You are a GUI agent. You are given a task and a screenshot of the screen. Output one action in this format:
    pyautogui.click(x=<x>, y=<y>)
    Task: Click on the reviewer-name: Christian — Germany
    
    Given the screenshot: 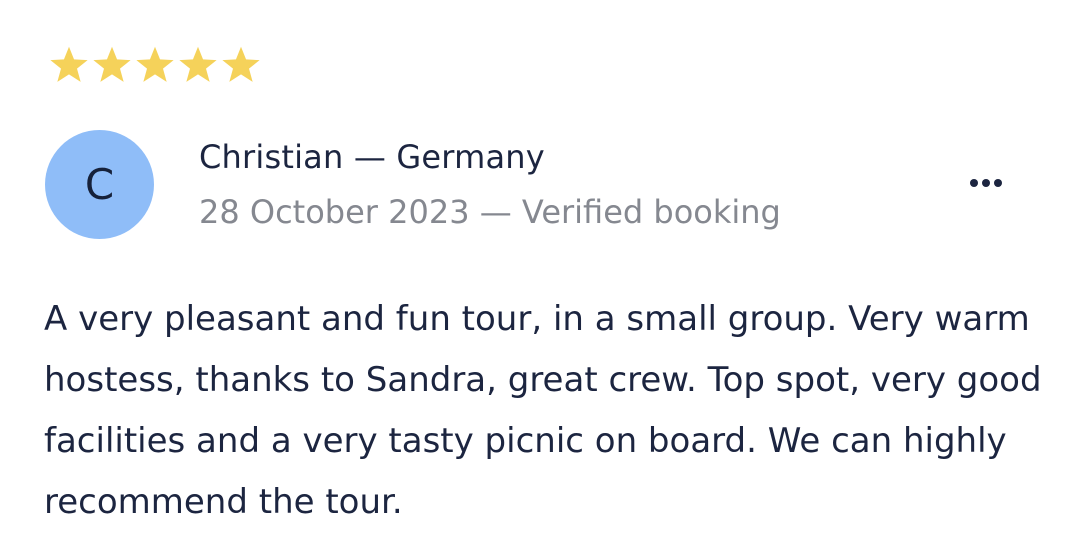 What is the action you would take?
    pyautogui.click(x=372, y=157)
    